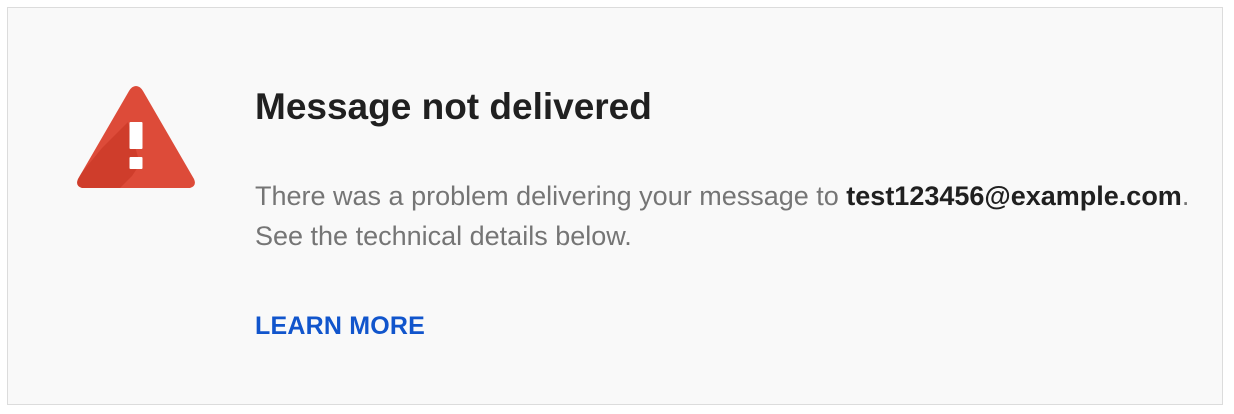 Image resolution: width=1234 pixels, height=414 pixels. I want to click on warning-triangle-icon, so click(136, 137).